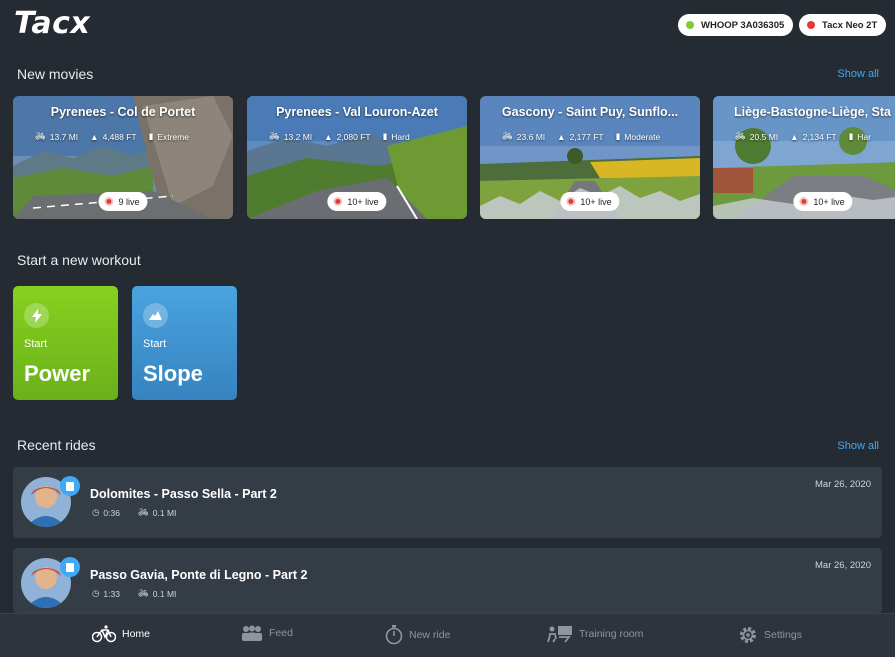 This screenshot has width=895, height=657. I want to click on workout-start-label: Start, so click(155, 344).